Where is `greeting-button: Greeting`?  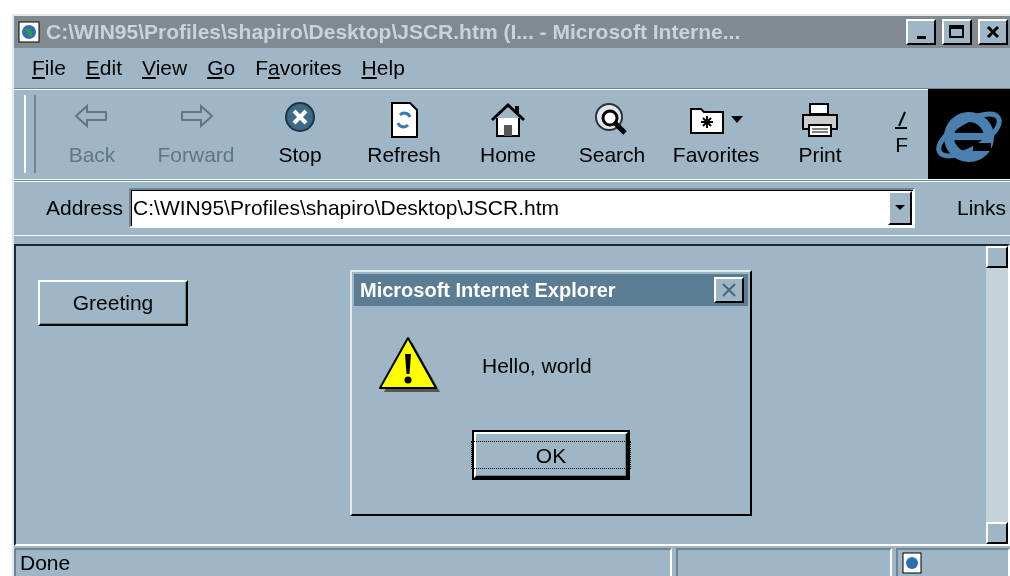 greeting-button: Greeting is located at coordinates (113, 303).